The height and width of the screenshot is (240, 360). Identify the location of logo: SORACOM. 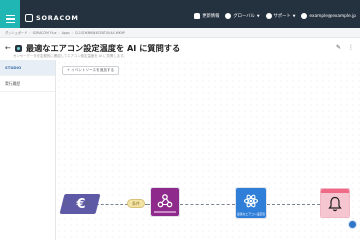
(52, 18).